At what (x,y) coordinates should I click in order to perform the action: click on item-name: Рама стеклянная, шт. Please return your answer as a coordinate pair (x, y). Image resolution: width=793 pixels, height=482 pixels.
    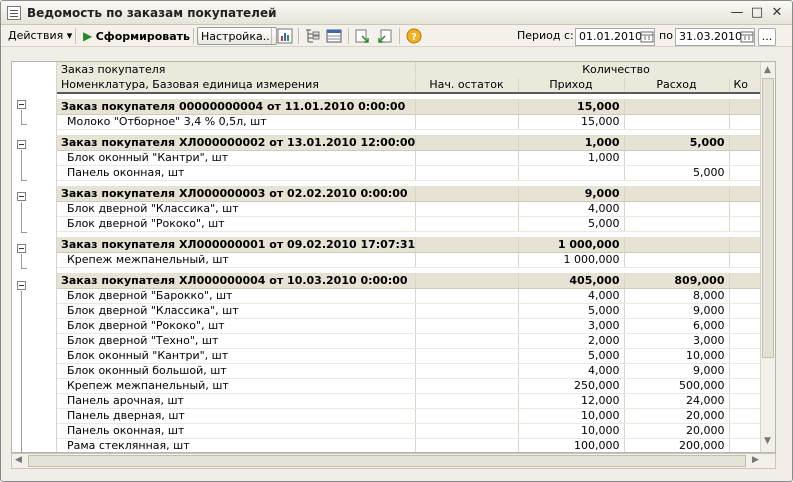
    Looking at the image, I should click on (236, 445).